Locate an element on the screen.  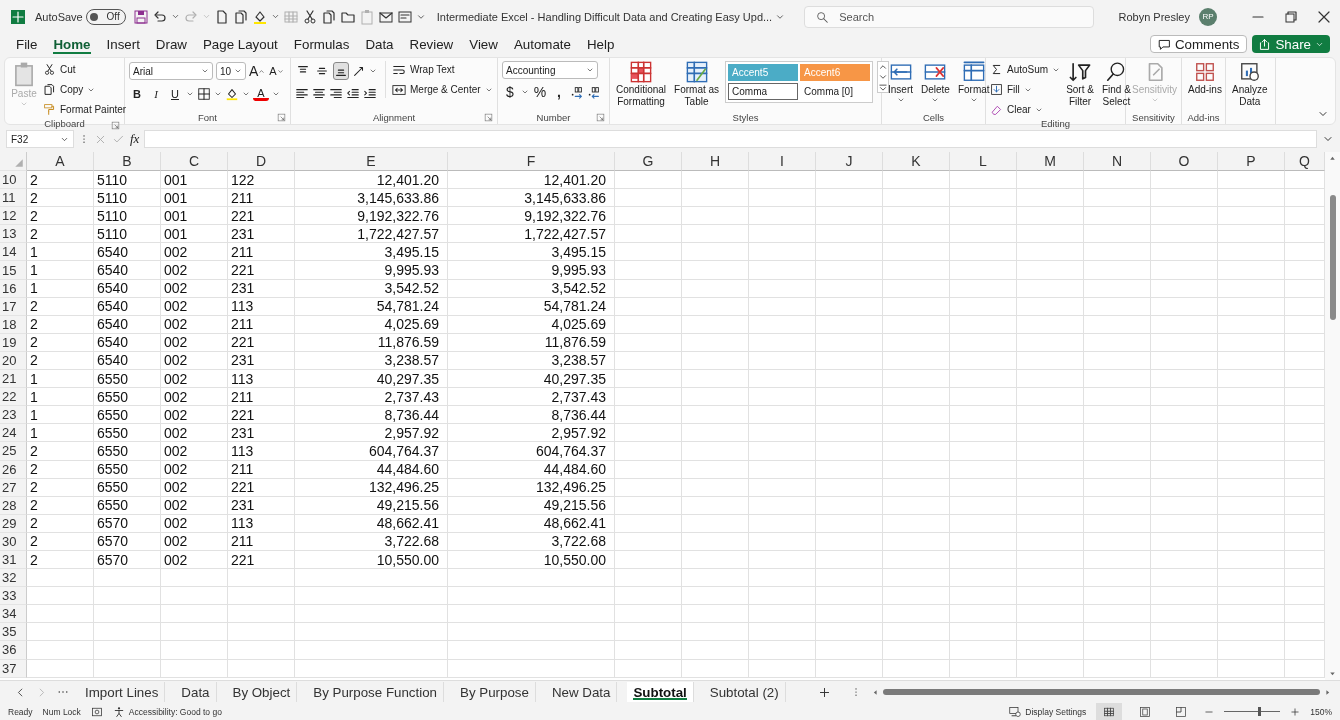
row-number: 14 is located at coordinates (13, 252).